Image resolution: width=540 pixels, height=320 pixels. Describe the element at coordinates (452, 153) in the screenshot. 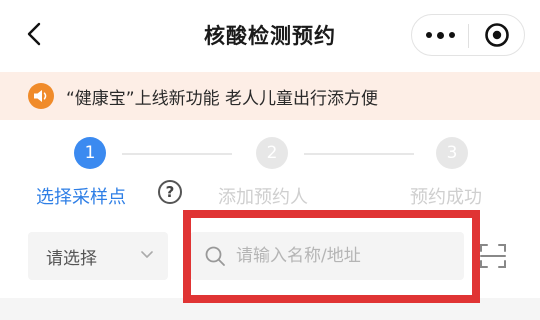

I see `step-3-circle: 3` at that location.